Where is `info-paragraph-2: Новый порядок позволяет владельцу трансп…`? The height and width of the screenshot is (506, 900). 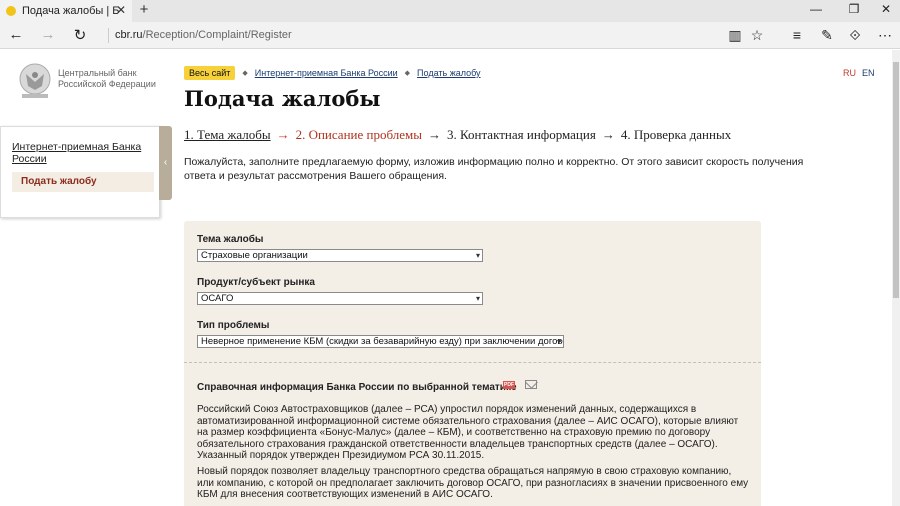
info-paragraph-2: Новый порядок позволяет владельцу трансп… is located at coordinates (473, 483).